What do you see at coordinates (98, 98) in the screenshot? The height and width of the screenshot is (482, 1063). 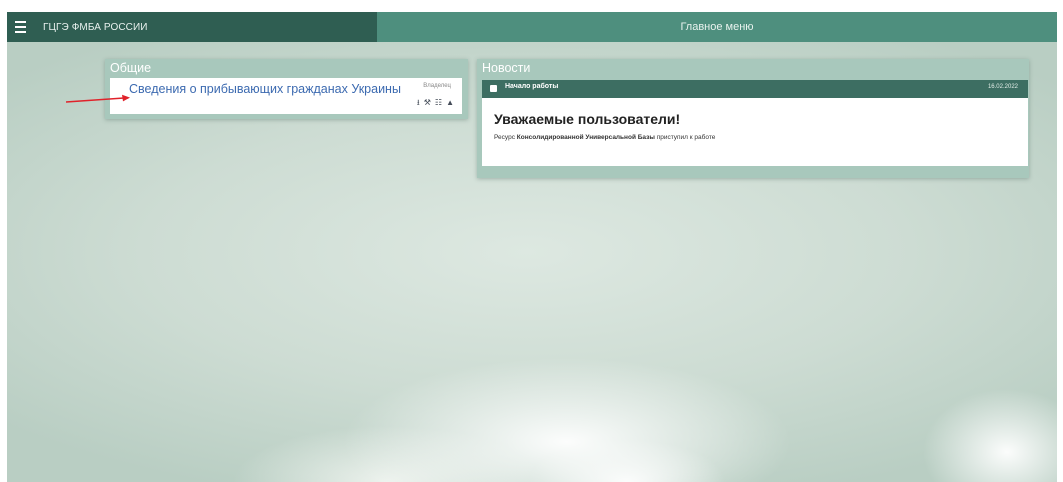 I see `annotation-arrow-icon` at bounding box center [98, 98].